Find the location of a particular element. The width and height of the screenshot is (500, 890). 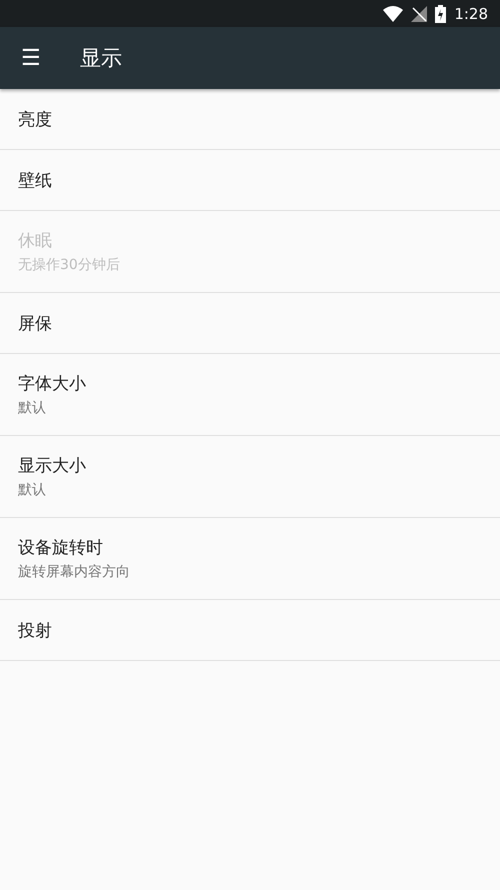

item-title: 亮度 is located at coordinates (35, 119).